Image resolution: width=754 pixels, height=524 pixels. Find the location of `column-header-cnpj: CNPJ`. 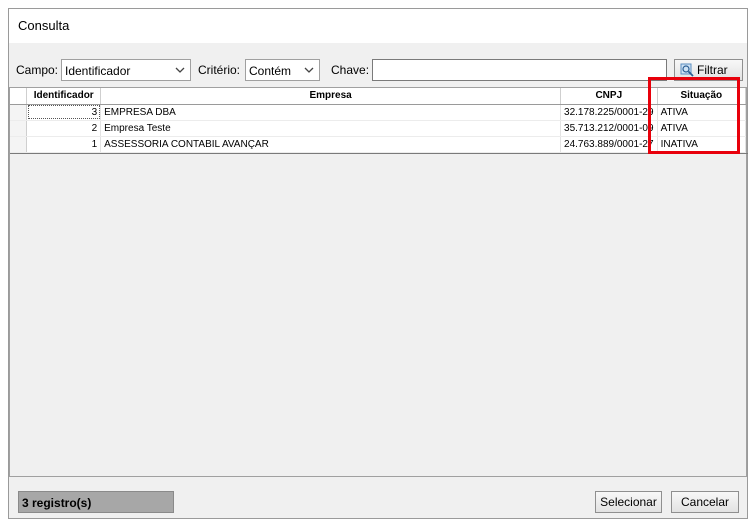

column-header-cnpj: CNPJ is located at coordinates (609, 96).